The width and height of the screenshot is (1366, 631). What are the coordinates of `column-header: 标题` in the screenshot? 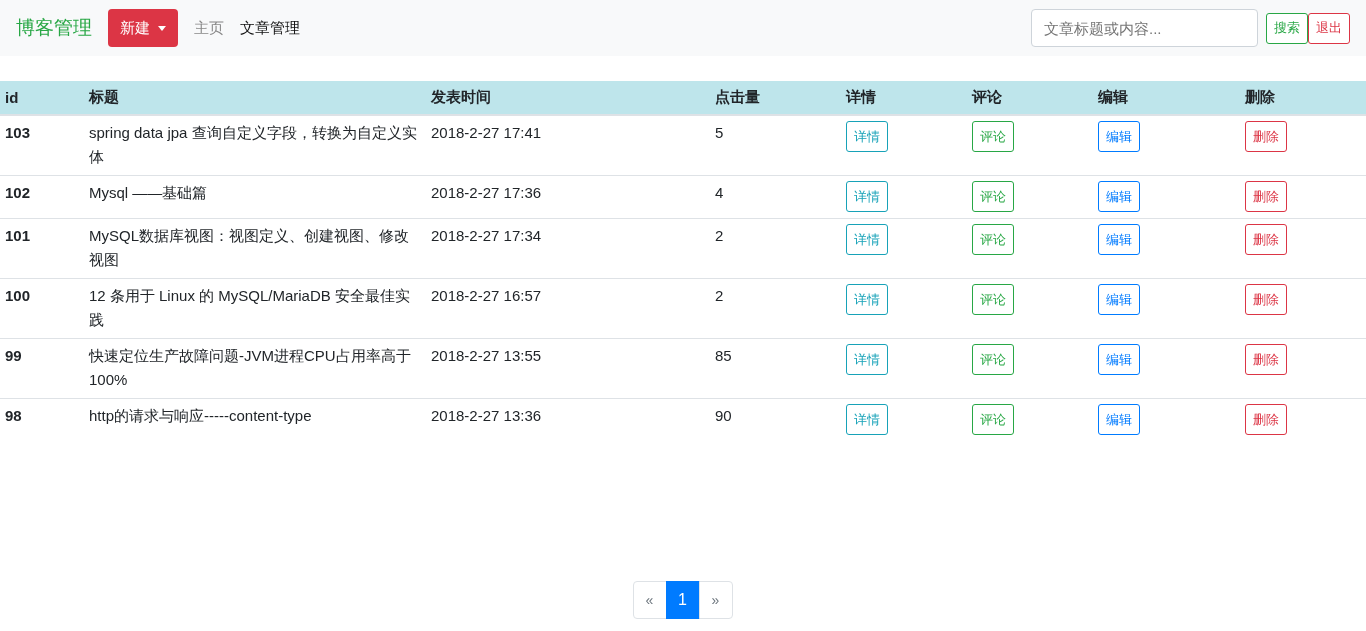 It's located at (104, 96).